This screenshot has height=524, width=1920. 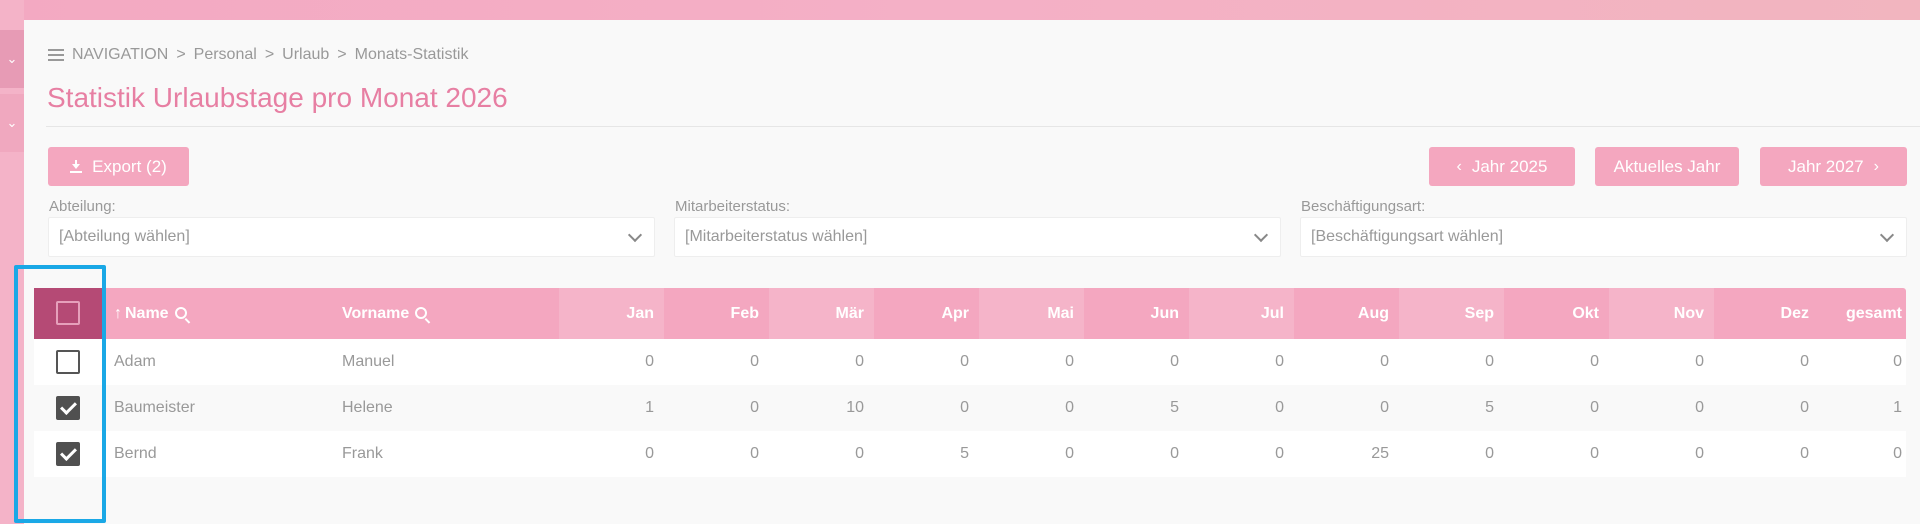 What do you see at coordinates (1026, 313) in the screenshot?
I see `column-header-month: Mai` at bounding box center [1026, 313].